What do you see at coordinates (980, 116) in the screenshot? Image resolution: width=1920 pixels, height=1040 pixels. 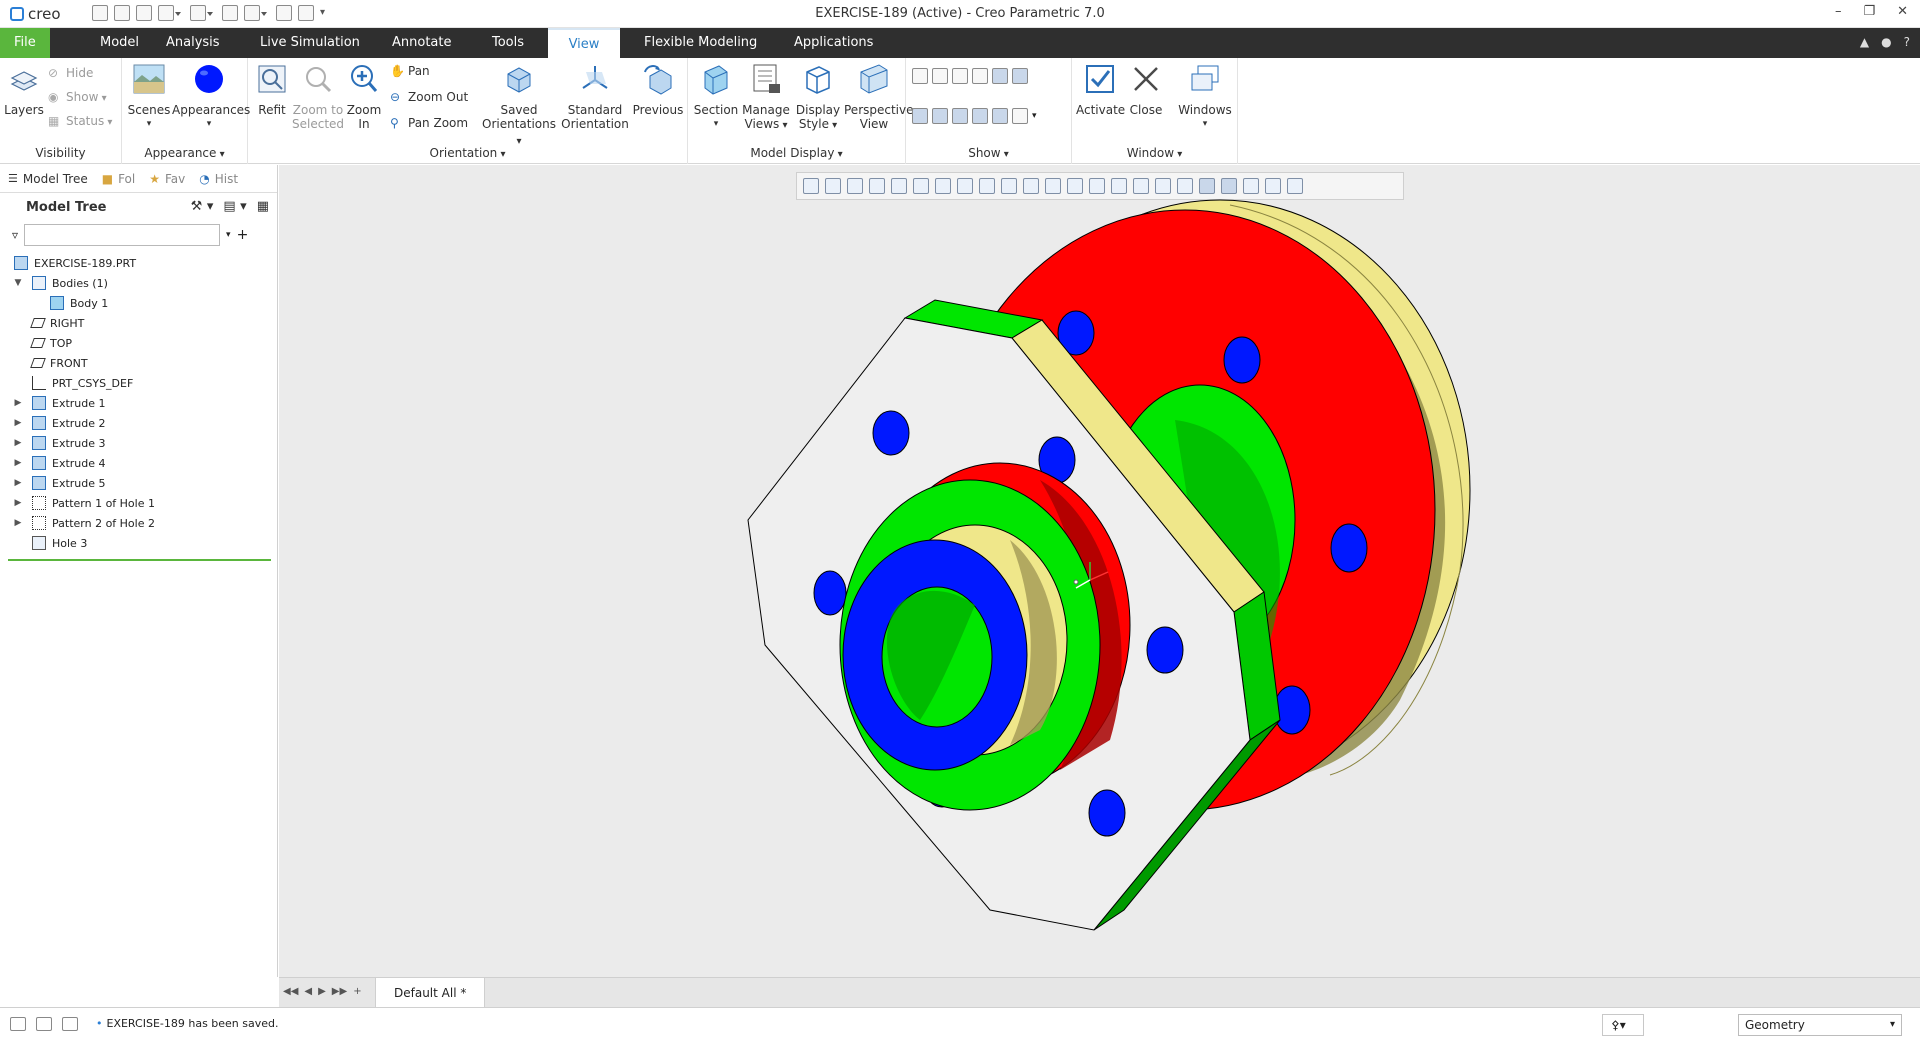 I see `csys-tag-display-icon` at bounding box center [980, 116].